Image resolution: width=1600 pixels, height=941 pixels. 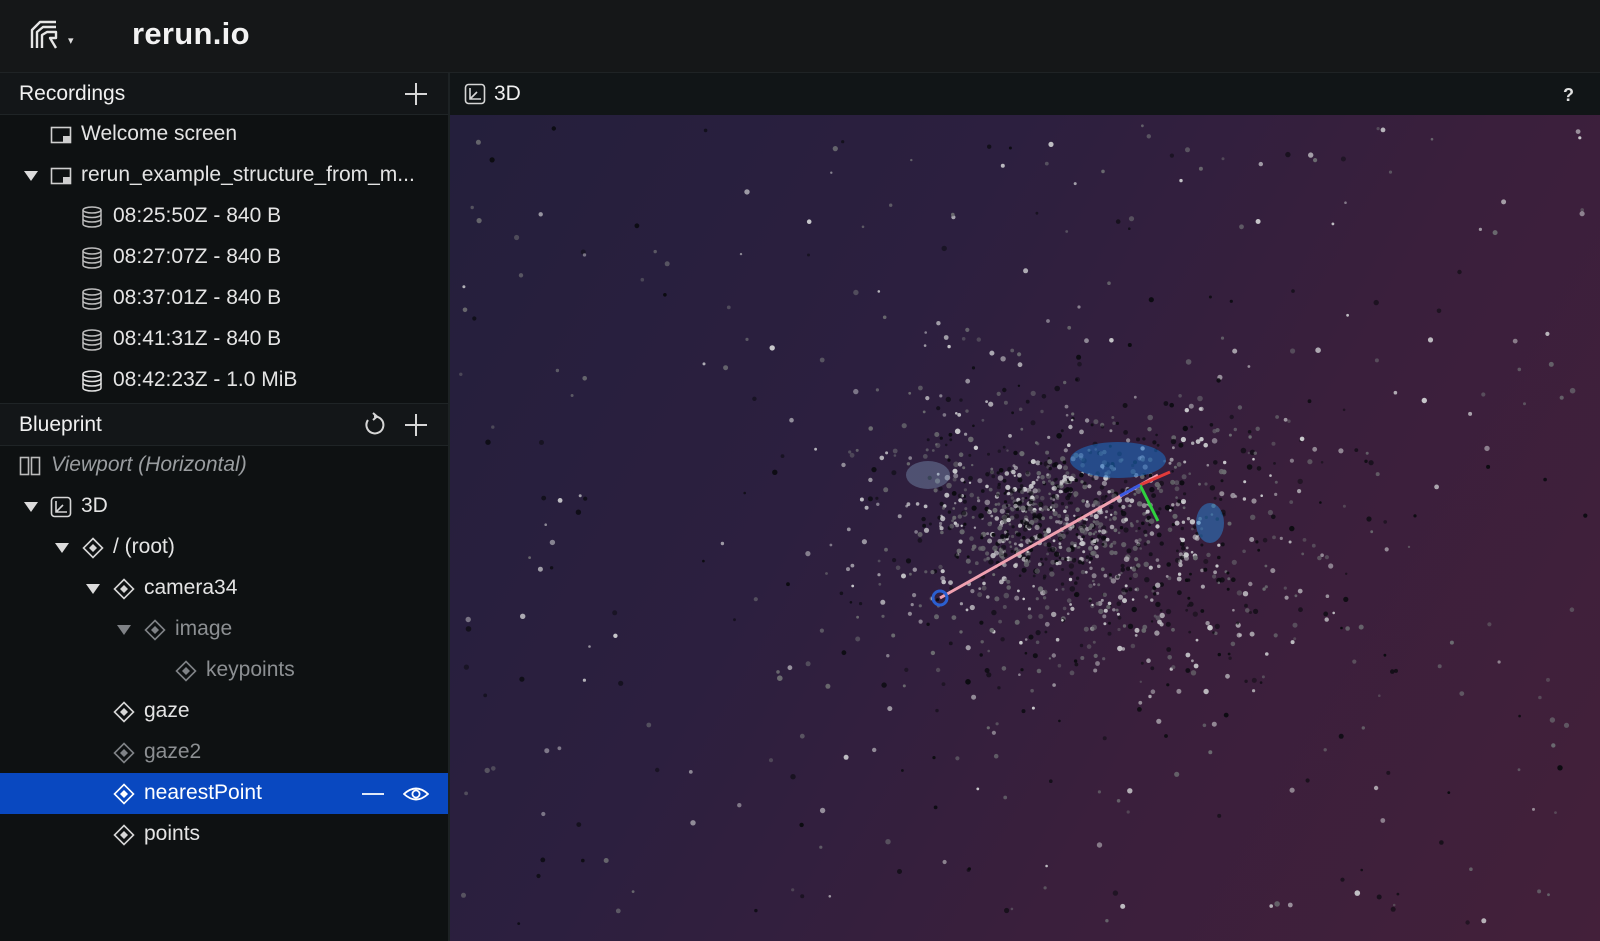 I want to click on rerun-logo-icon, so click(x=44, y=36).